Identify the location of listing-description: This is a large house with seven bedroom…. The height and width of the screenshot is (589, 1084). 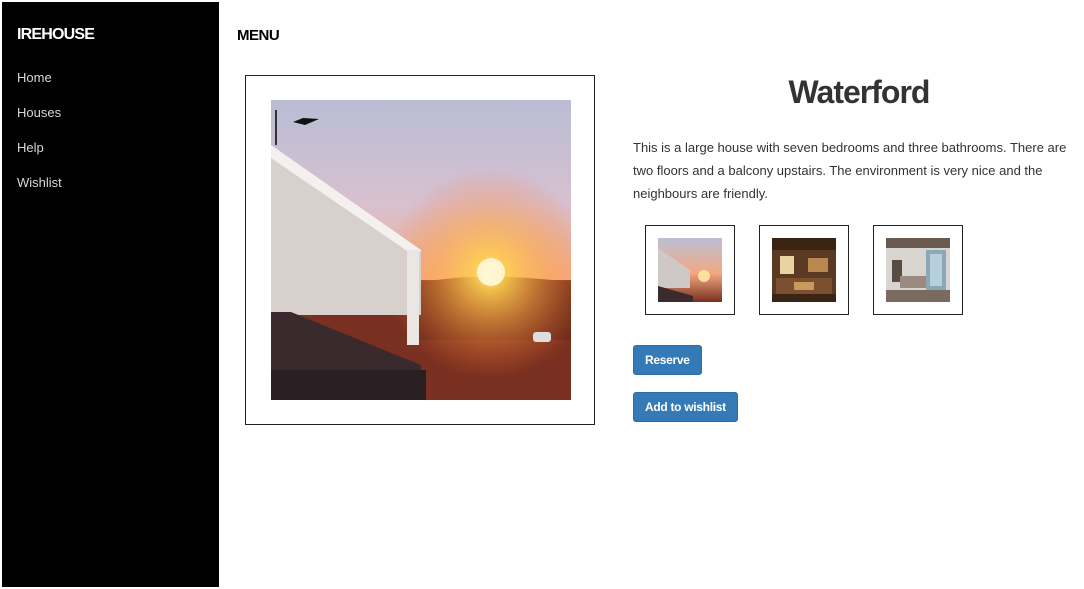
(850, 170).